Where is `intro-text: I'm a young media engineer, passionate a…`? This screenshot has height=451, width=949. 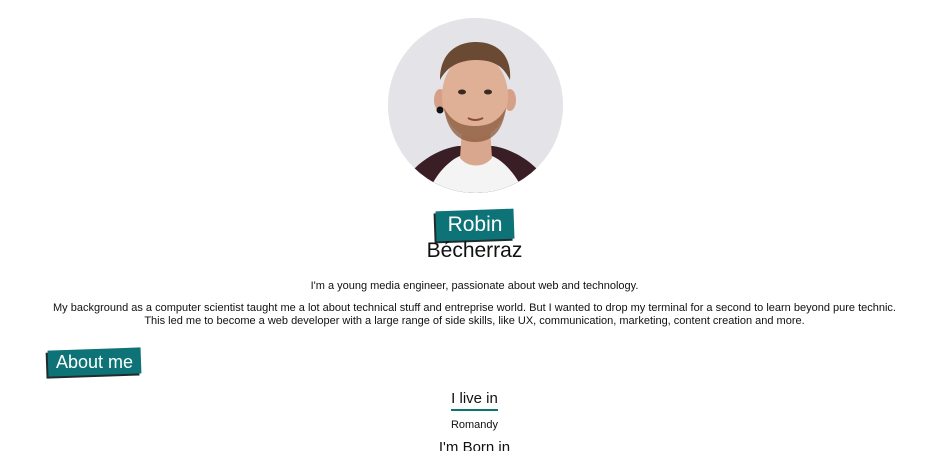 intro-text: I'm a young media engineer, passionate a… is located at coordinates (474, 286).